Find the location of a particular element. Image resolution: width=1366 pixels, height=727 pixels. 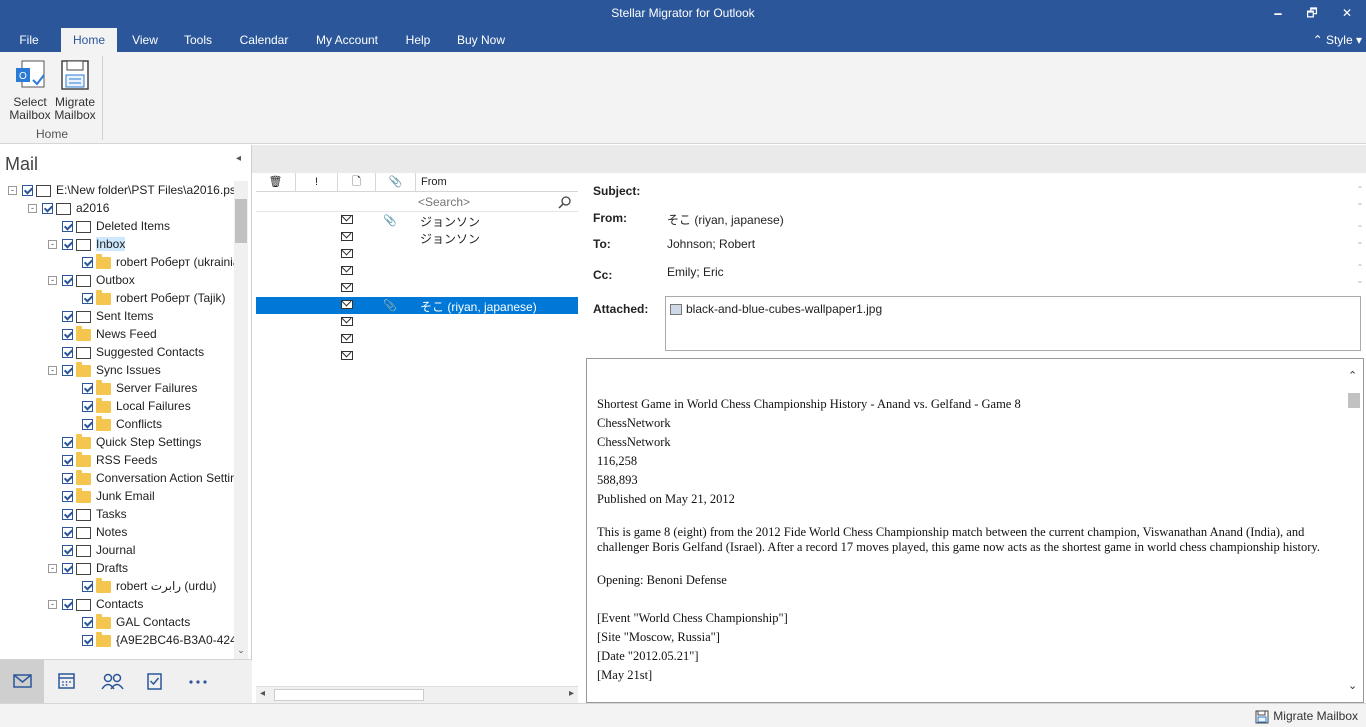

scroll-up-icon: ⌃ is located at coordinates (1352, 375).